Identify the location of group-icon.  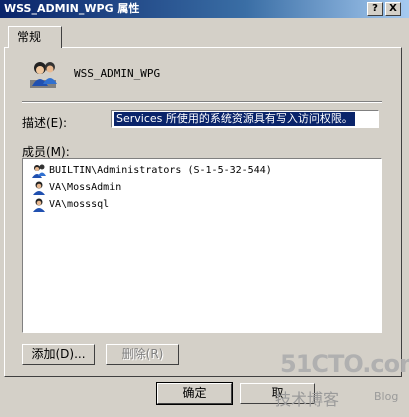
(39, 171).